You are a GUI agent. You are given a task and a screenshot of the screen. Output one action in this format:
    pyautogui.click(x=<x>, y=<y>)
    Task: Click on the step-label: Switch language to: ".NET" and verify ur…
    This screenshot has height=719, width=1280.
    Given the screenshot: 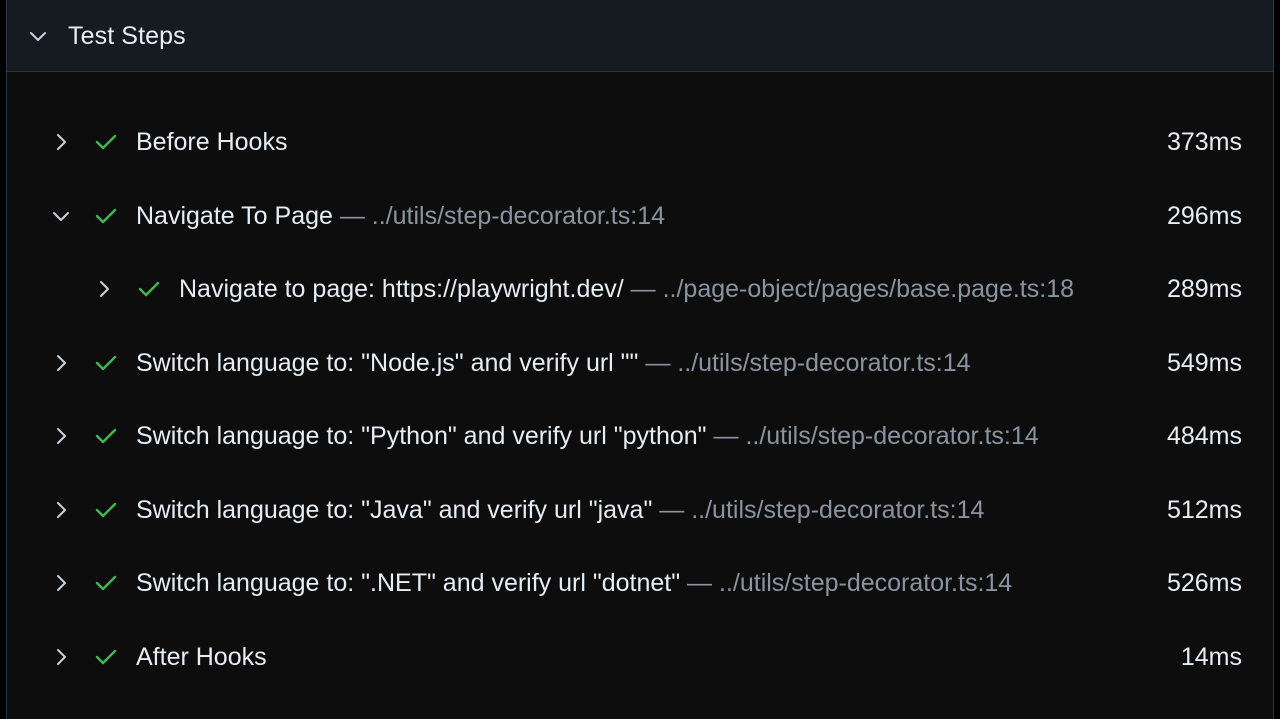 What is the action you would take?
    pyautogui.click(x=574, y=583)
    